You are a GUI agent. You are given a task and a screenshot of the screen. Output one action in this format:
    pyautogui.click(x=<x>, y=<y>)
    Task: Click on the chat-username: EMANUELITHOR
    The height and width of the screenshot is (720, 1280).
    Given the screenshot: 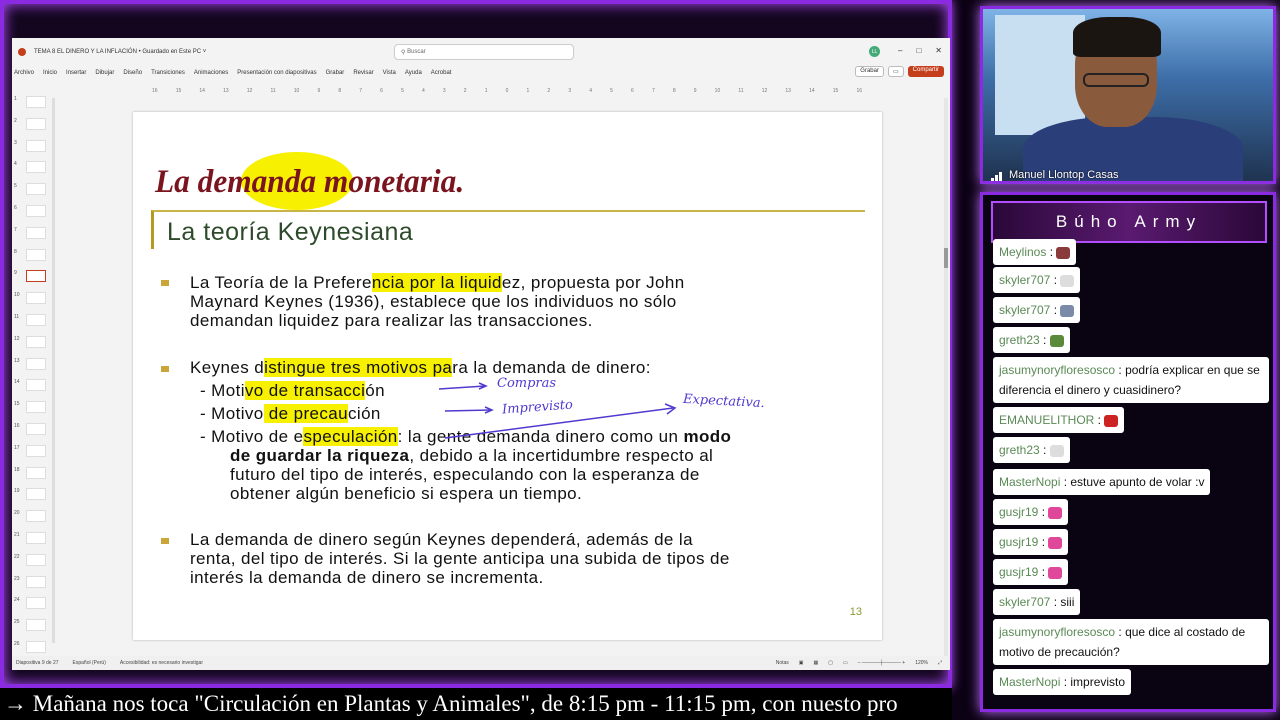 What is the action you would take?
    pyautogui.click(x=1046, y=420)
    